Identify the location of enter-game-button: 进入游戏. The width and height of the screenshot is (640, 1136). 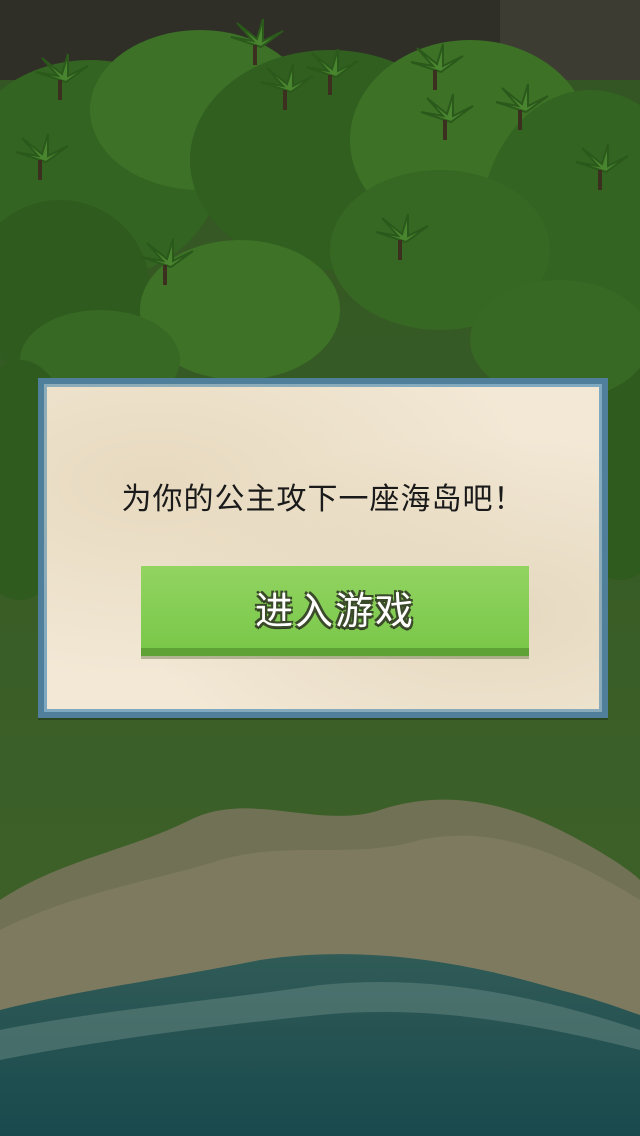
(335, 611).